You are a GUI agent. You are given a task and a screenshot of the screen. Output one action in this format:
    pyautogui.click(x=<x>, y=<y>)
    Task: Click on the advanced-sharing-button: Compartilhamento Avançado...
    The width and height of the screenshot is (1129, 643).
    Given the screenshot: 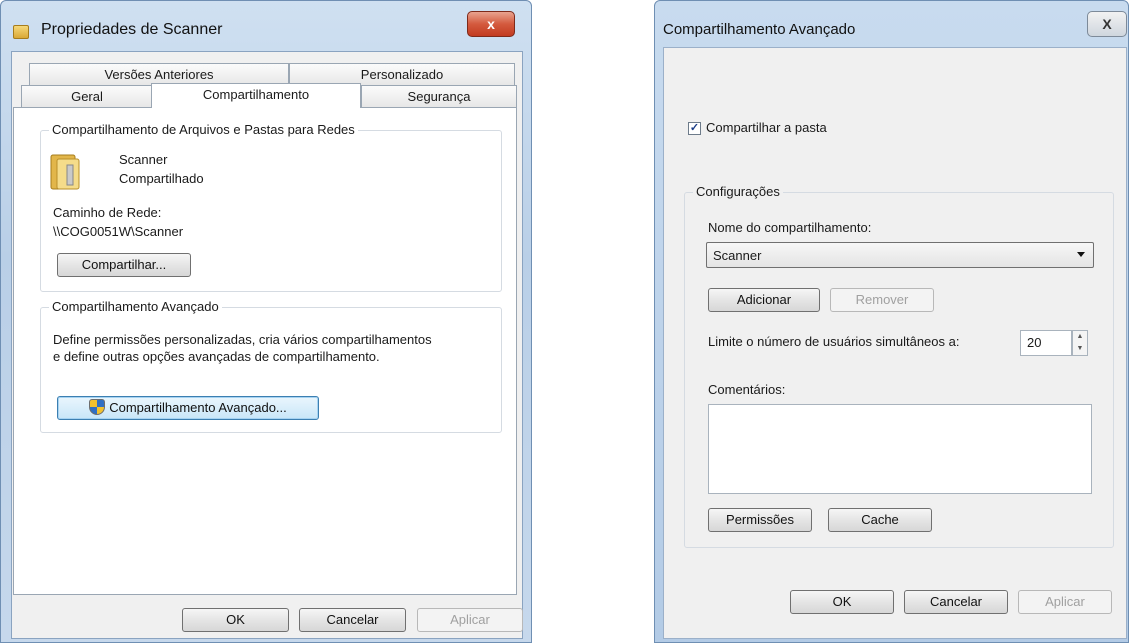 What is the action you would take?
    pyautogui.click(x=188, y=408)
    